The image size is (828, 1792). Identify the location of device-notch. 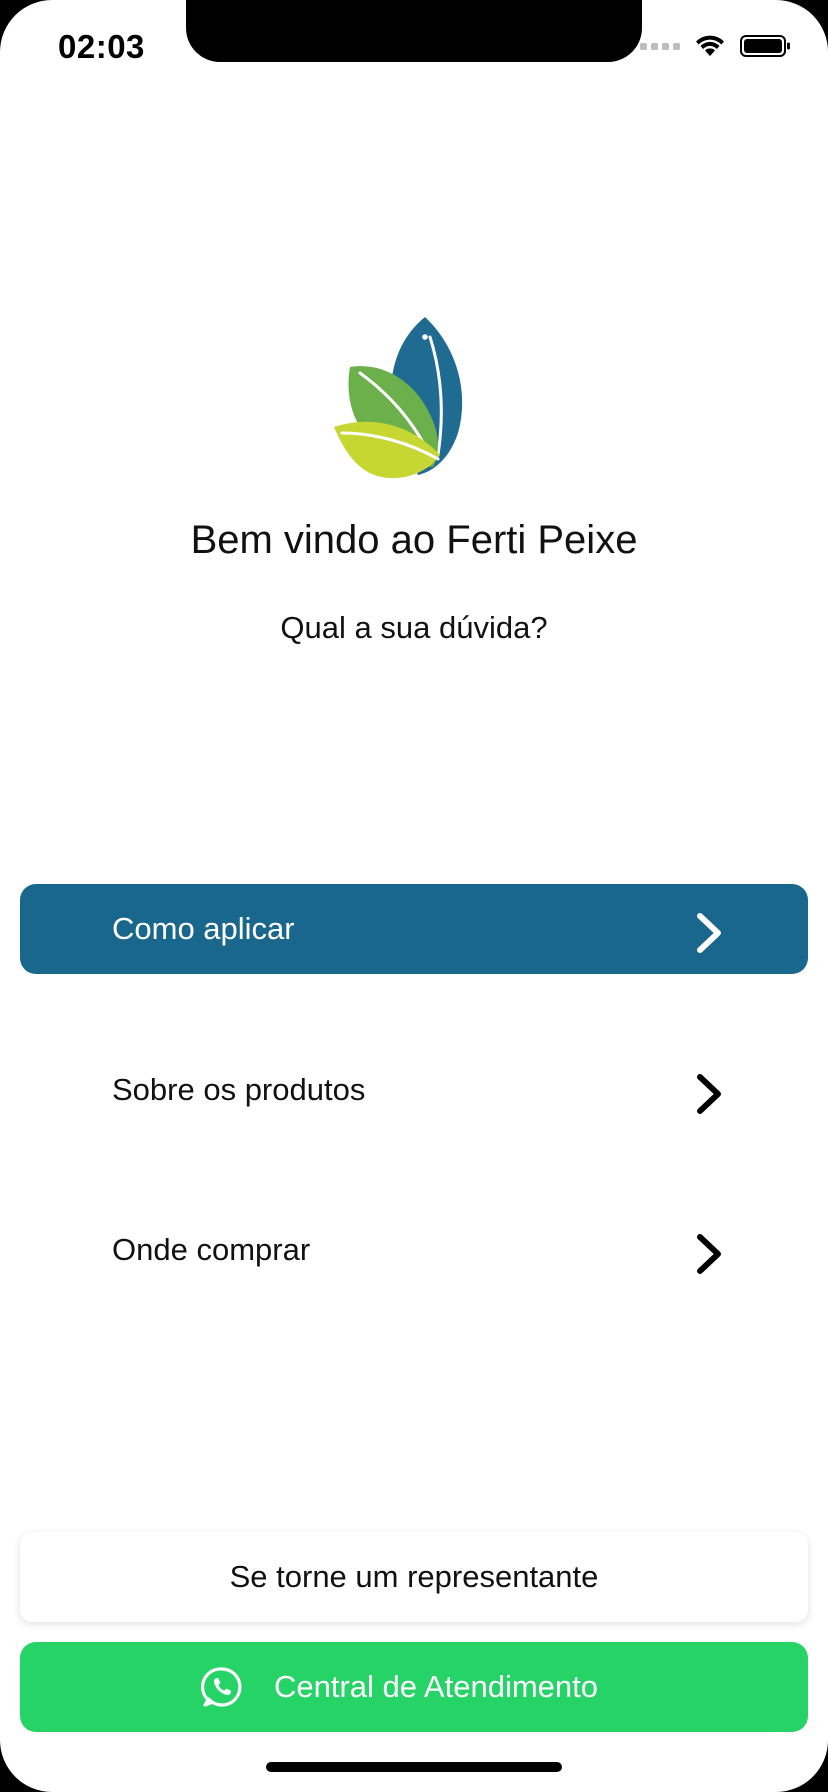
(414, 31).